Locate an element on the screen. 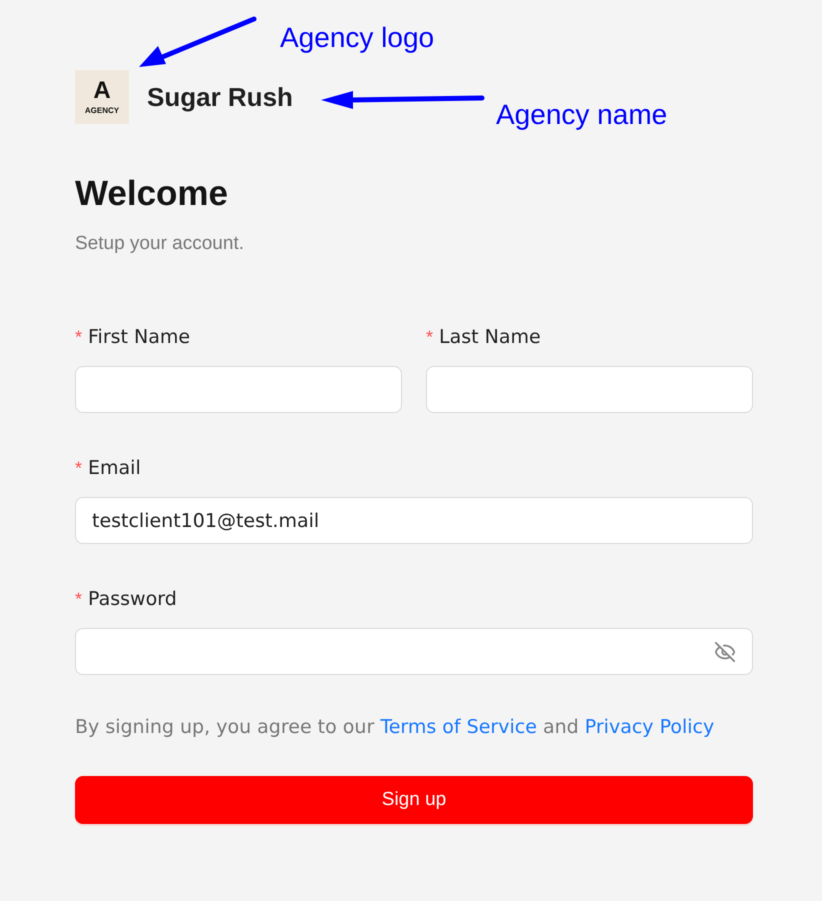  field-label: First Name is located at coordinates (139, 337).